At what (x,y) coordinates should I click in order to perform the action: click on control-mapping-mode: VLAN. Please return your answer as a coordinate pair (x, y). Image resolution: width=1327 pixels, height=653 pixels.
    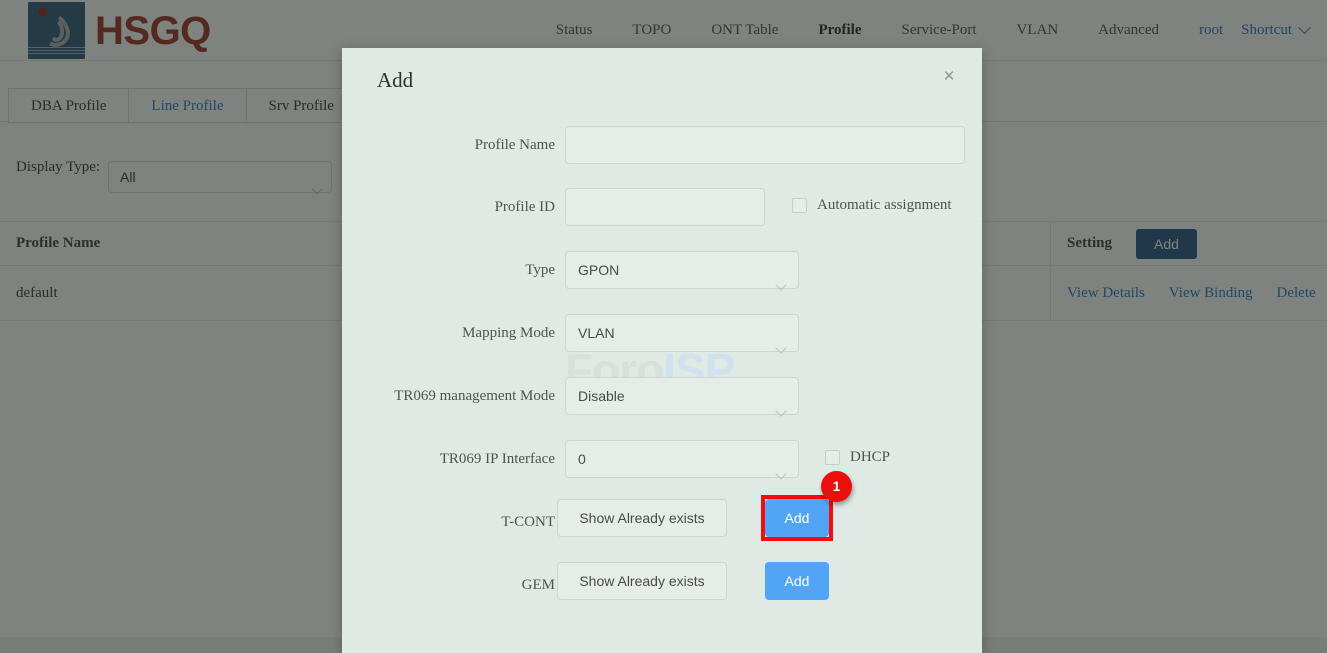
    Looking at the image, I should click on (682, 334).